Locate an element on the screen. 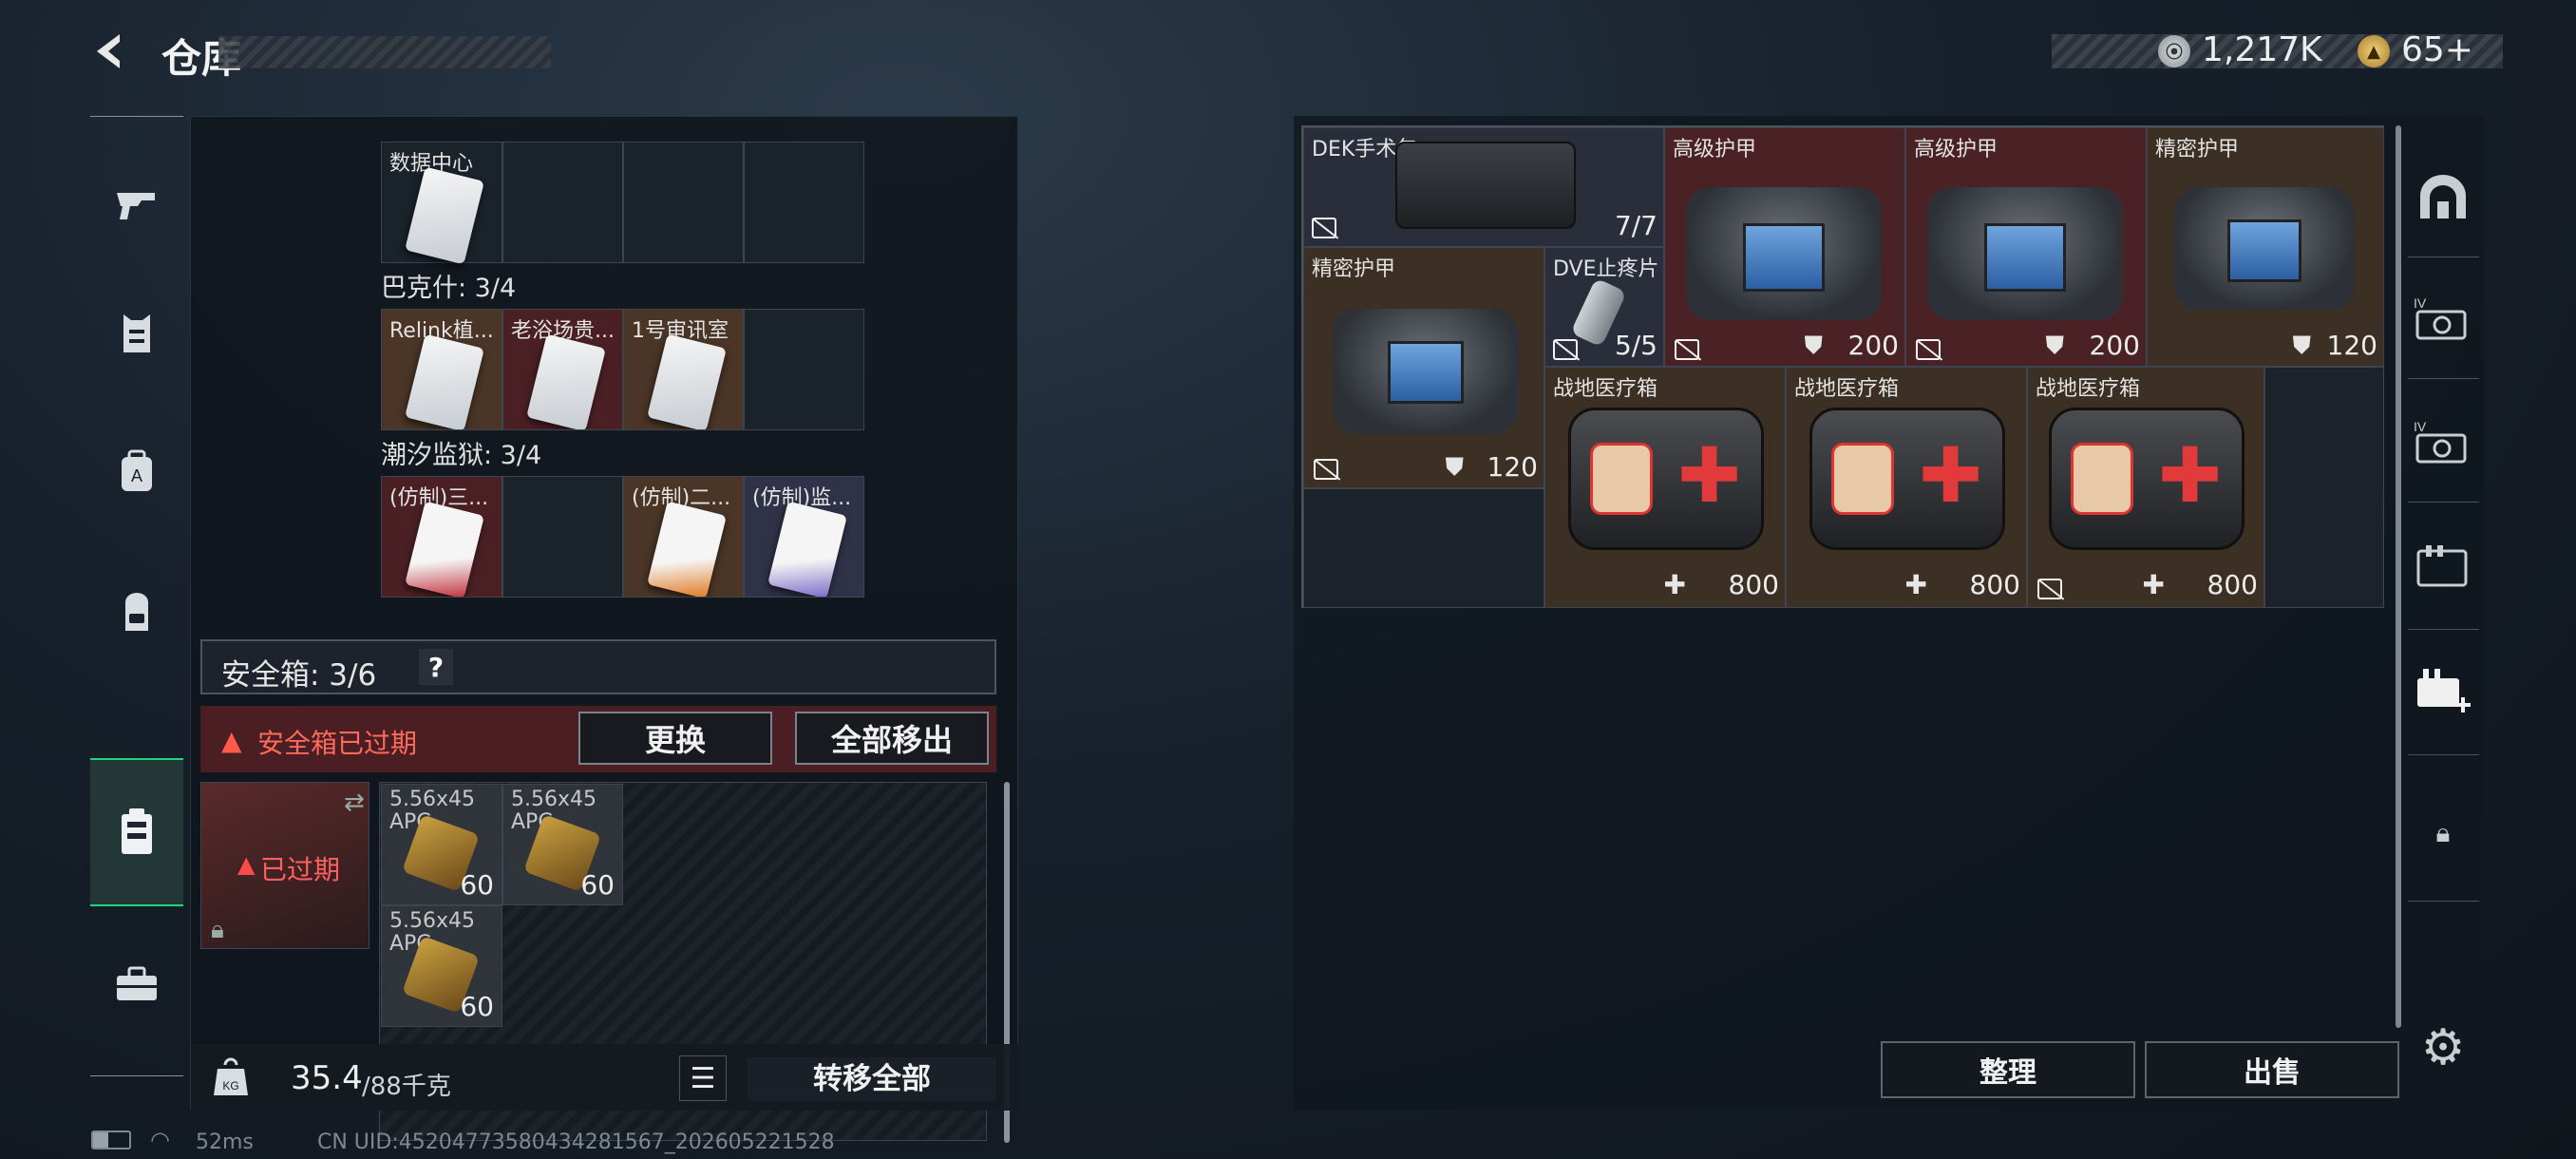 This screenshot has height=1159, width=2576. weapon-icon is located at coordinates (136, 206).